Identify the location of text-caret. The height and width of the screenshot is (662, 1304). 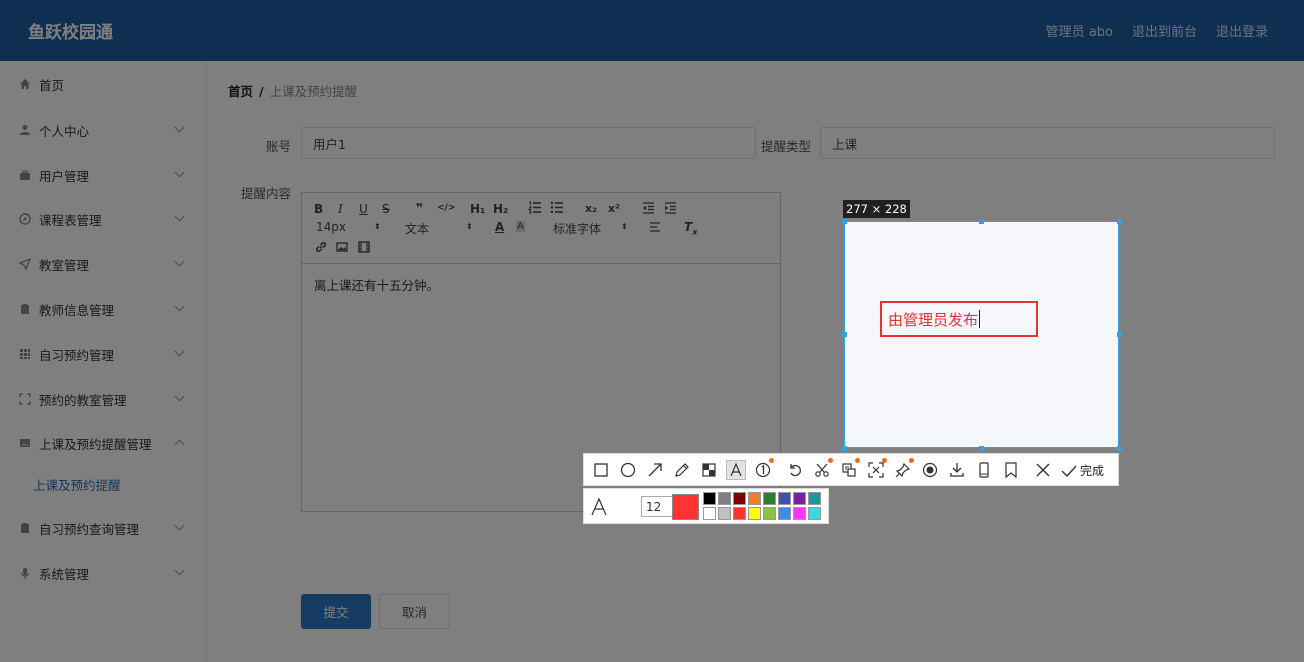
(980, 319).